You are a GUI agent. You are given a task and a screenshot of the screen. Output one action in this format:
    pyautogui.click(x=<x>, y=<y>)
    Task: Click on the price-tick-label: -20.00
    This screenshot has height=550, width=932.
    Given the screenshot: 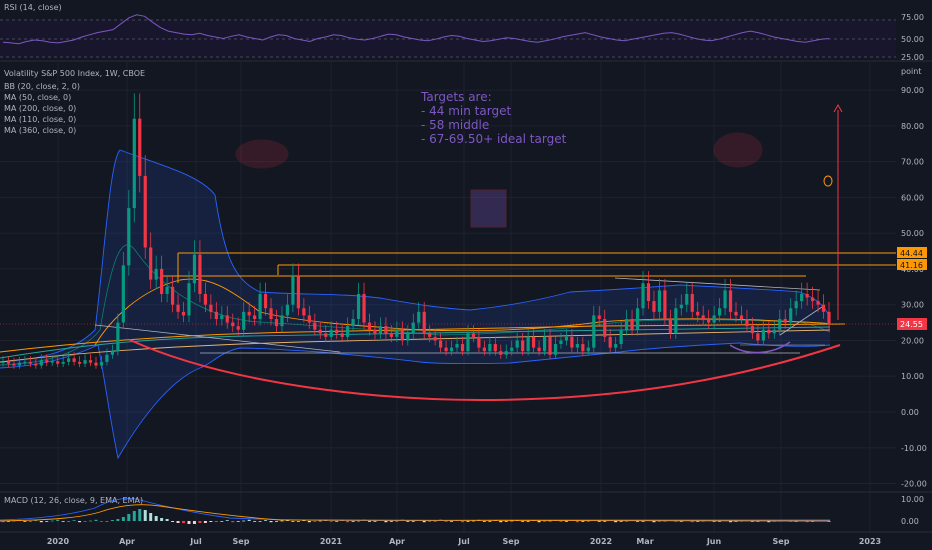 What is the action you would take?
    pyautogui.click(x=914, y=484)
    